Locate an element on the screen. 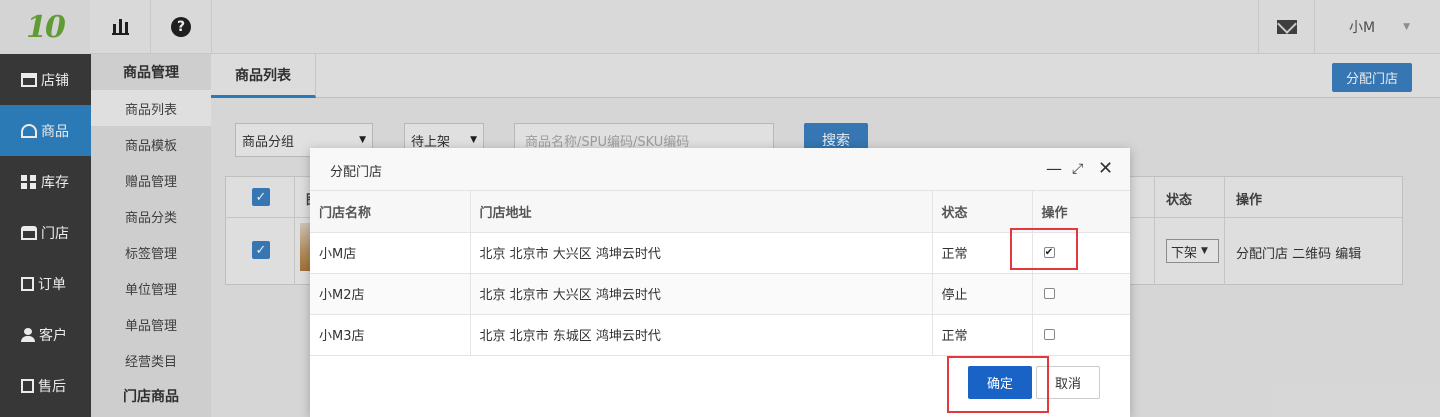 Image resolution: width=1440 pixels, height=417 pixels. minimize-icon: — is located at coordinates (1054, 169).